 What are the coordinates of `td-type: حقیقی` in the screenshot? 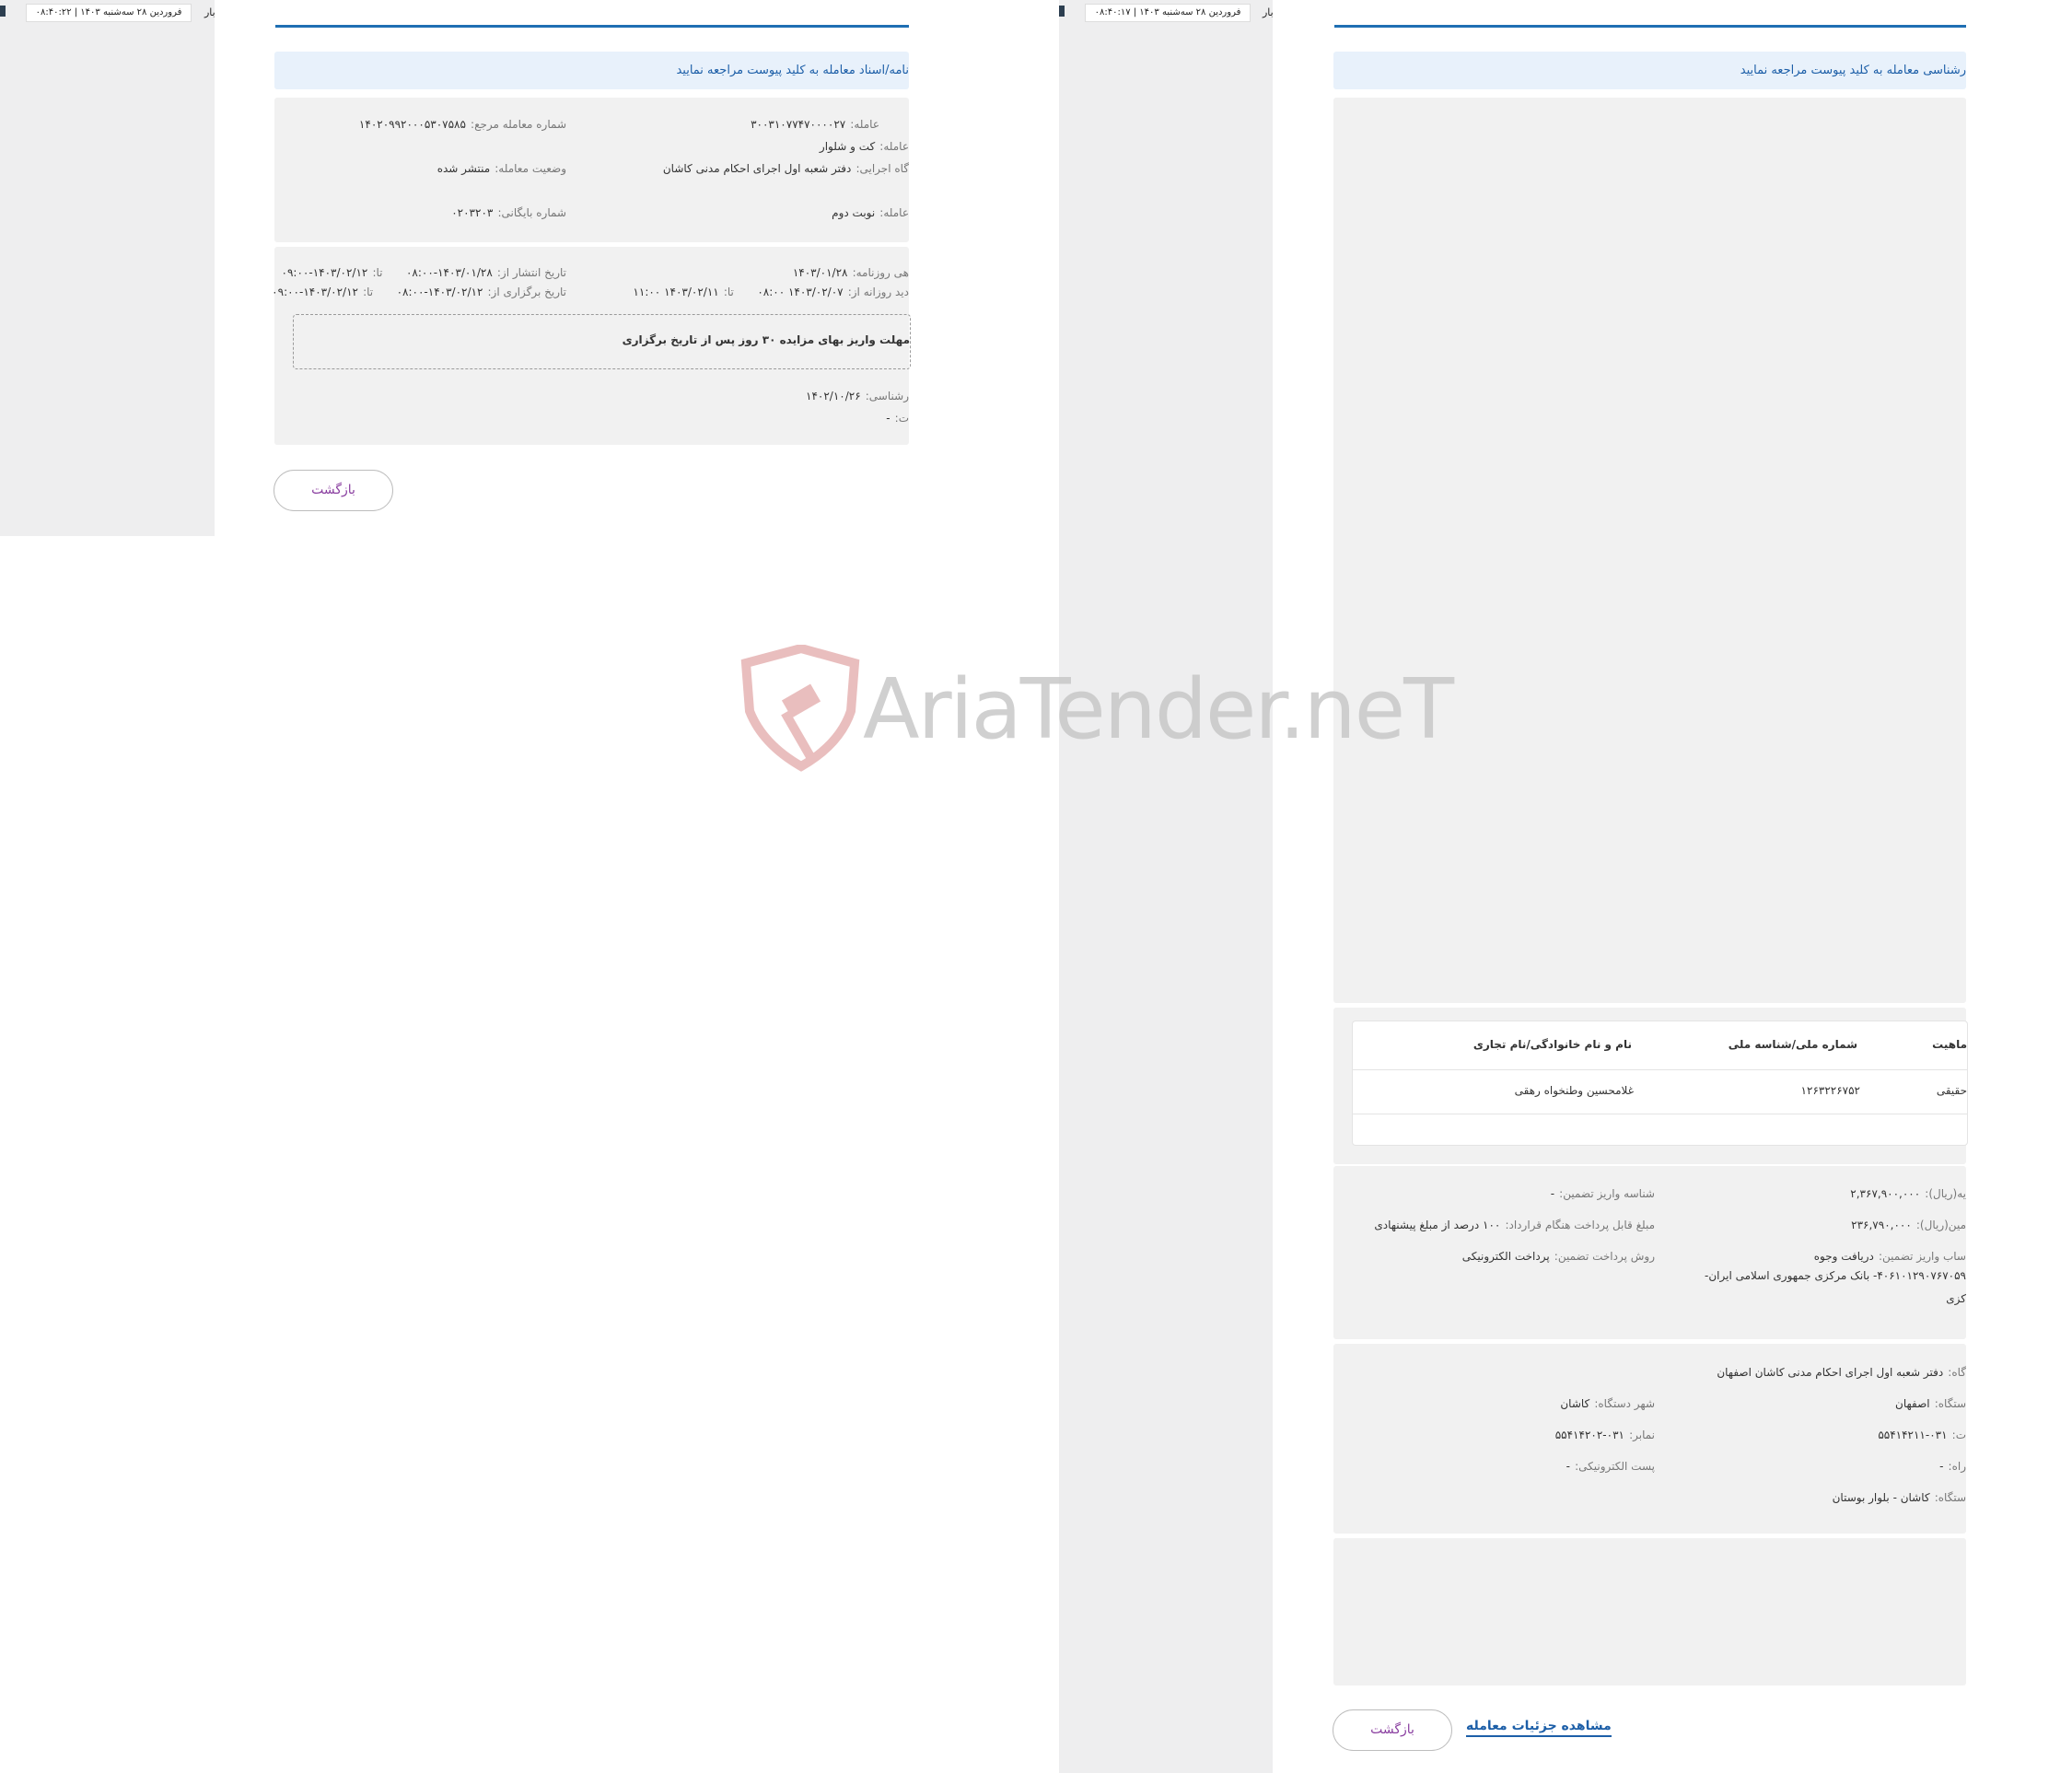 It's located at (1951, 1090).